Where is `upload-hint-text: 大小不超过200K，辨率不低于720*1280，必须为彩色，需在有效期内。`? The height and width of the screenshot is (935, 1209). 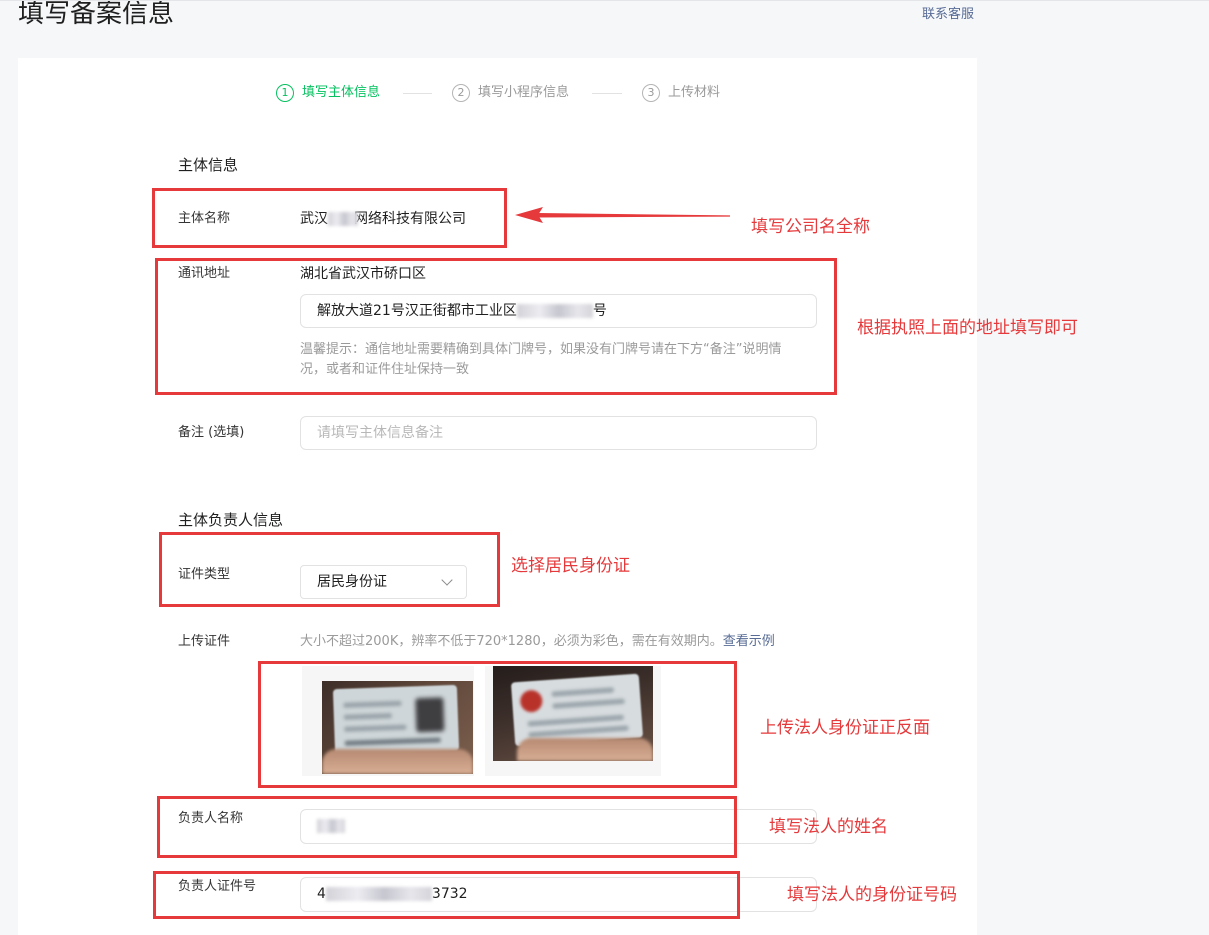
upload-hint-text: 大小不超过200K，辨率不低于720*1280，必须为彩色，需在有效期内。 is located at coordinates (511, 641).